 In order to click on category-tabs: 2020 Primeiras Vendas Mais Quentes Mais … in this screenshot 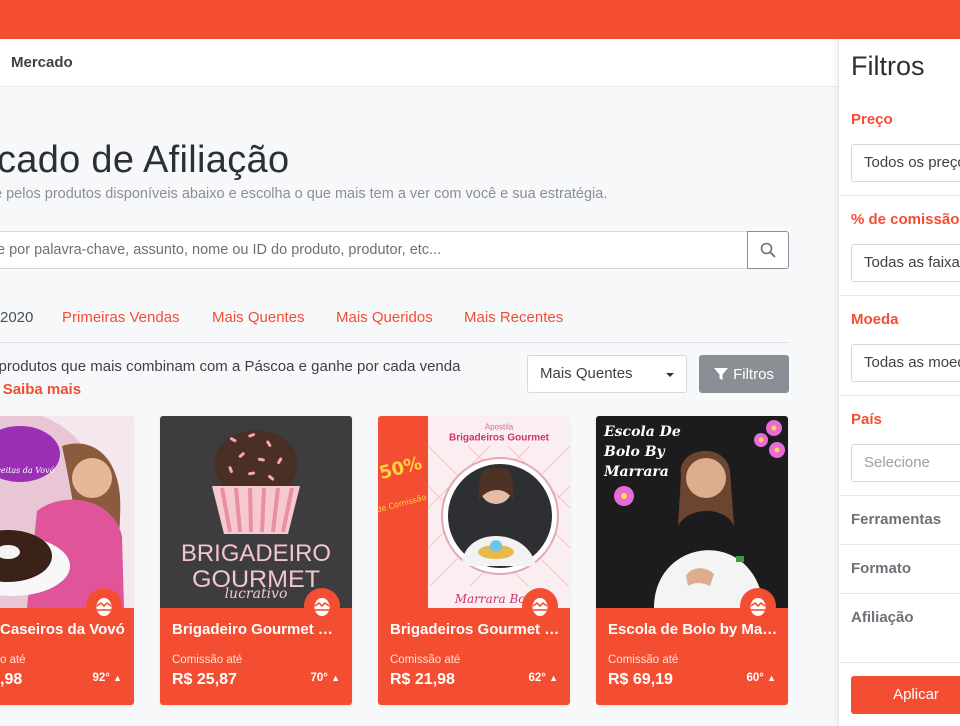, I will do `click(394, 320)`.